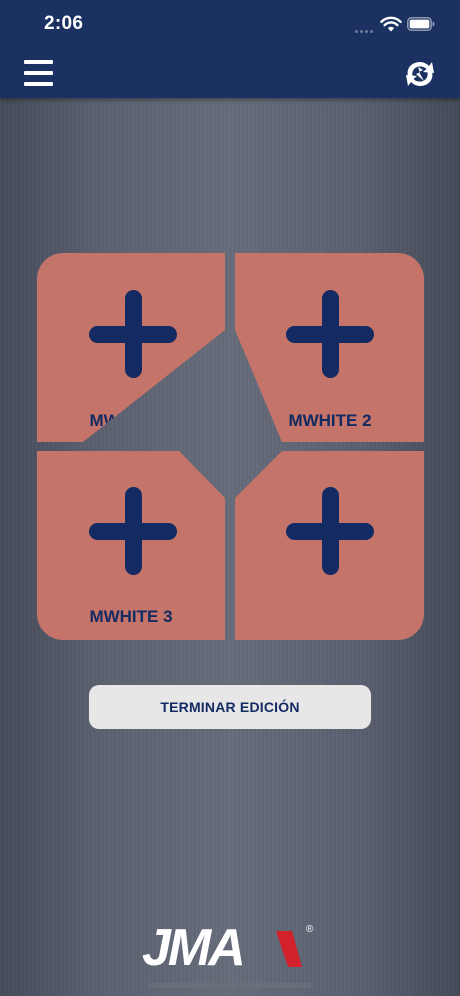 The width and height of the screenshot is (460, 996). I want to click on registered-mark: ®, so click(310, 929).